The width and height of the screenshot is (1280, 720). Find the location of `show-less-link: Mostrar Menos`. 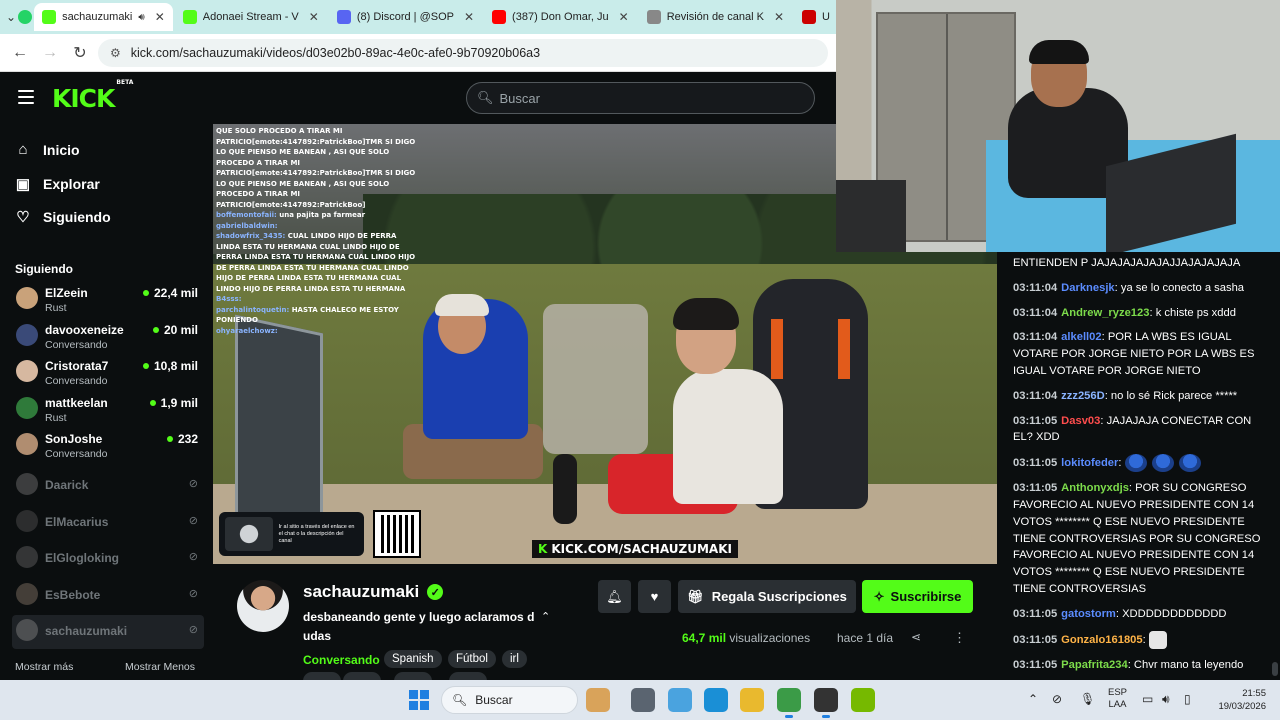

show-less-link: Mostrar Menos is located at coordinates (160, 667).